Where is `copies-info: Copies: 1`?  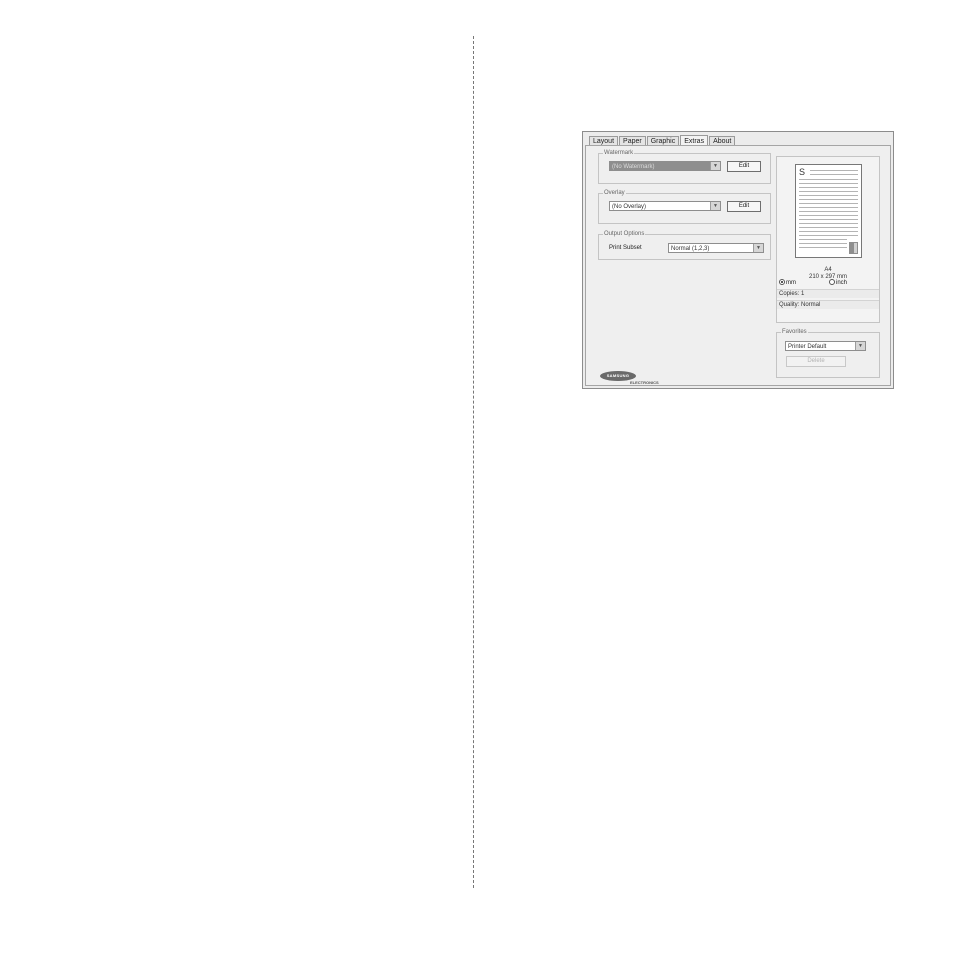
copies-info: Copies: 1 is located at coordinates (828, 293).